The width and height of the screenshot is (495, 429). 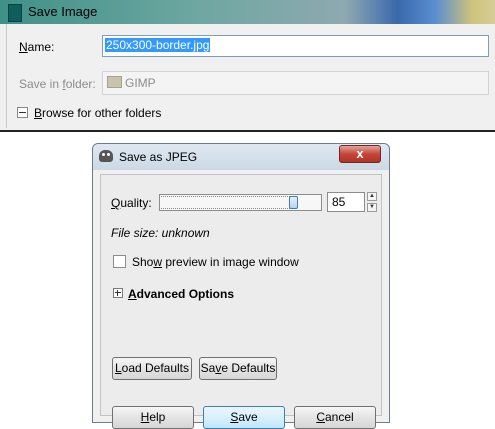 I want to click on save-in-folder-label: Save in folder:, so click(x=57, y=84).